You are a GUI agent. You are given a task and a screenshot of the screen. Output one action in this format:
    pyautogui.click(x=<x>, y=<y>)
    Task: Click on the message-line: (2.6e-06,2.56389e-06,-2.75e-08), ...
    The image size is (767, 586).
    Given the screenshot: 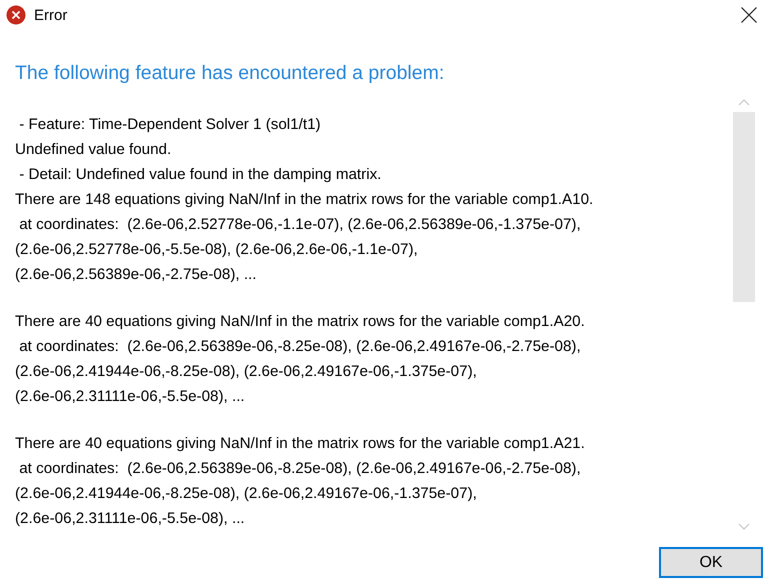 What is the action you would take?
    pyautogui.click(x=136, y=275)
    